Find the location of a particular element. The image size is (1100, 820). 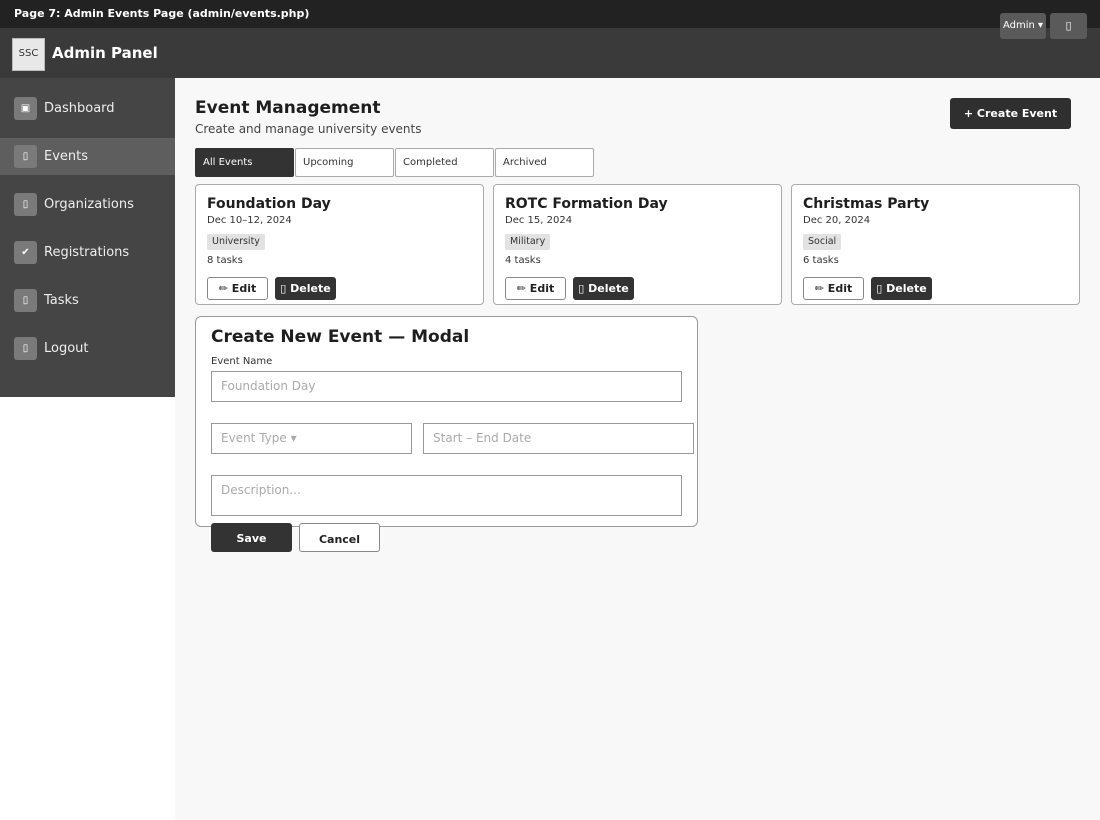

event-type-badge: University is located at coordinates (236, 242).